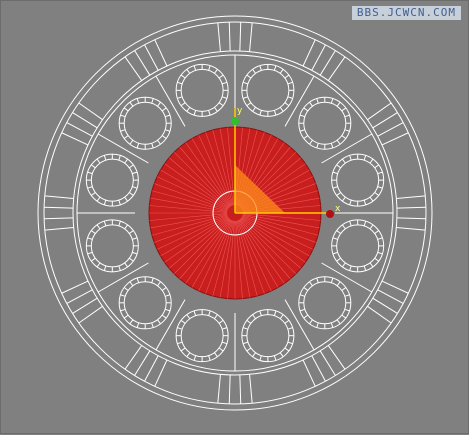  Describe the element at coordinates (338, 209) in the screenshot. I see `gizmo-x-label: x` at that location.